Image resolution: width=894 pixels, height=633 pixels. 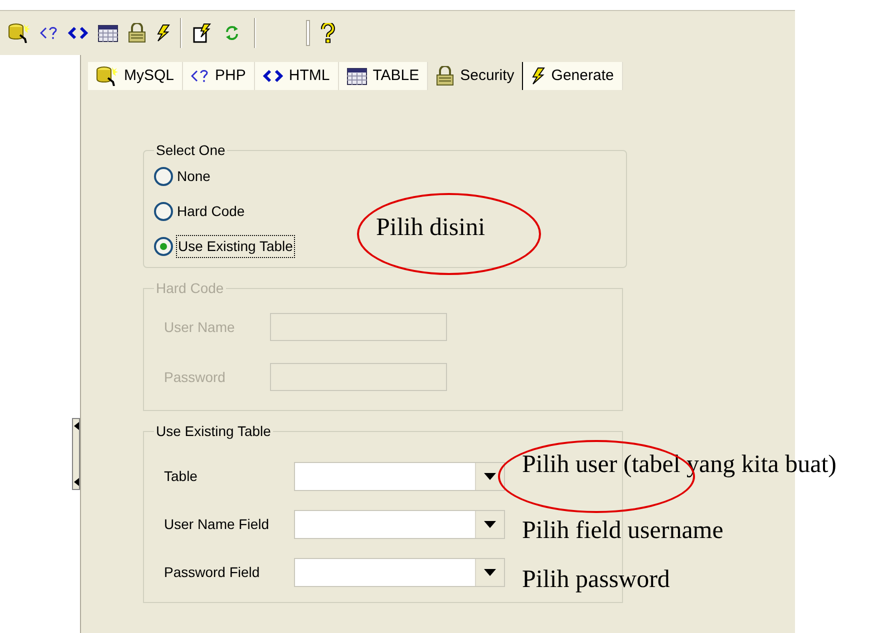 What do you see at coordinates (200, 327) in the screenshot?
I see `field-label: User Name` at bounding box center [200, 327].